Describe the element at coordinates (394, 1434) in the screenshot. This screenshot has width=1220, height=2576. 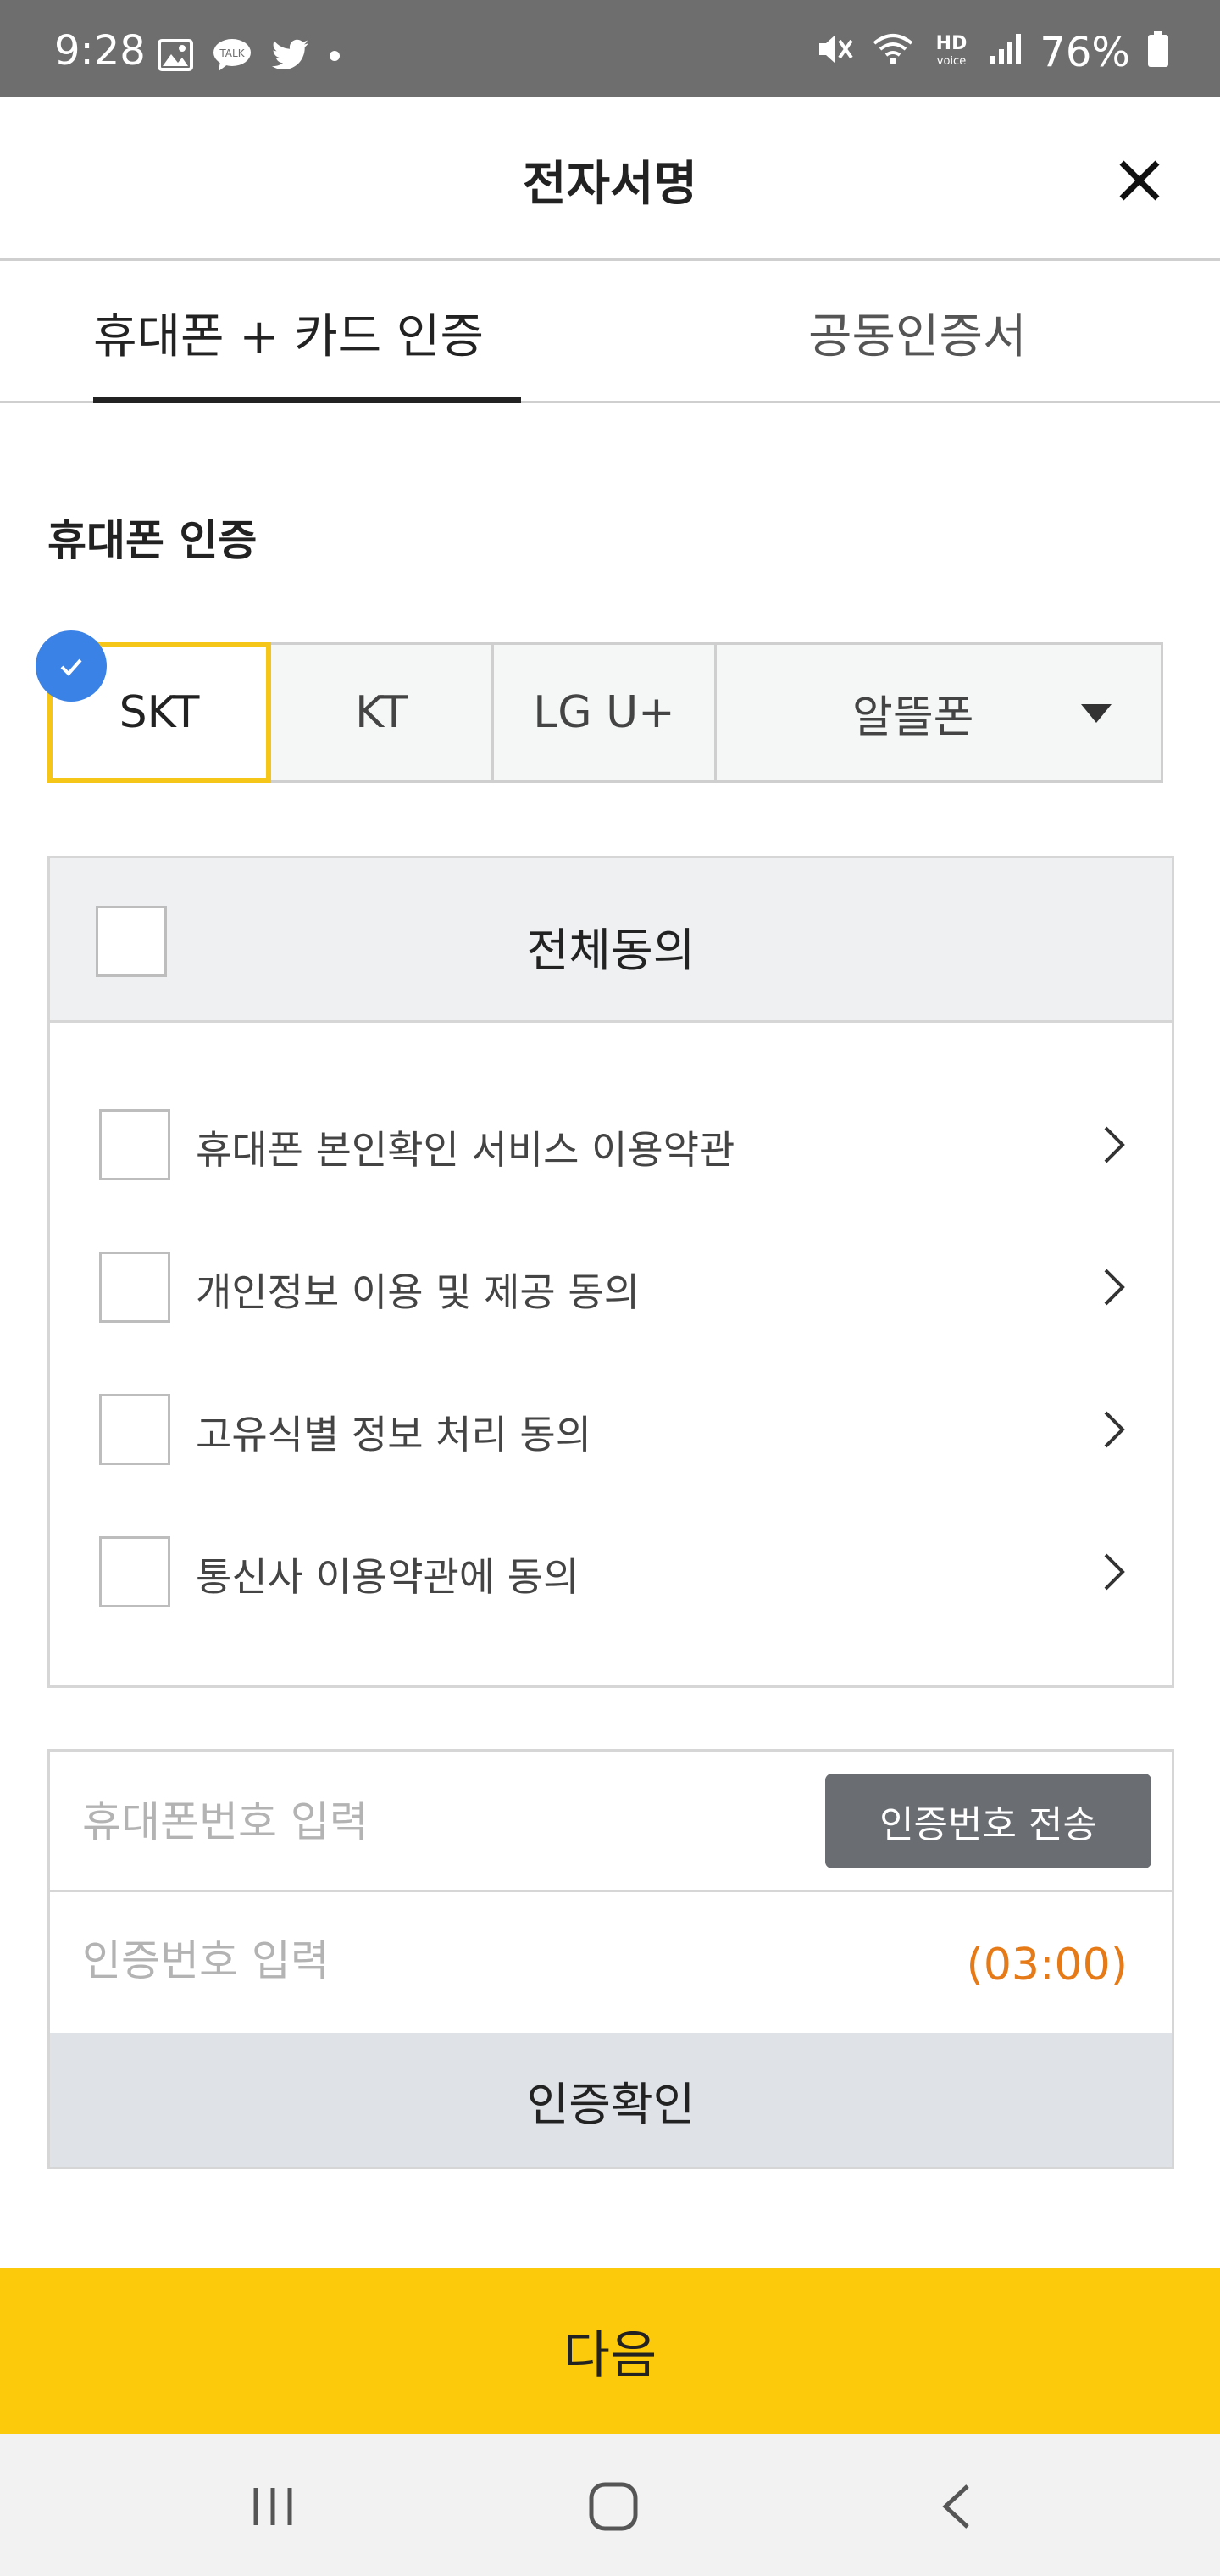
I see `agreement-label: 고유식별 정보 처리 동의` at that location.